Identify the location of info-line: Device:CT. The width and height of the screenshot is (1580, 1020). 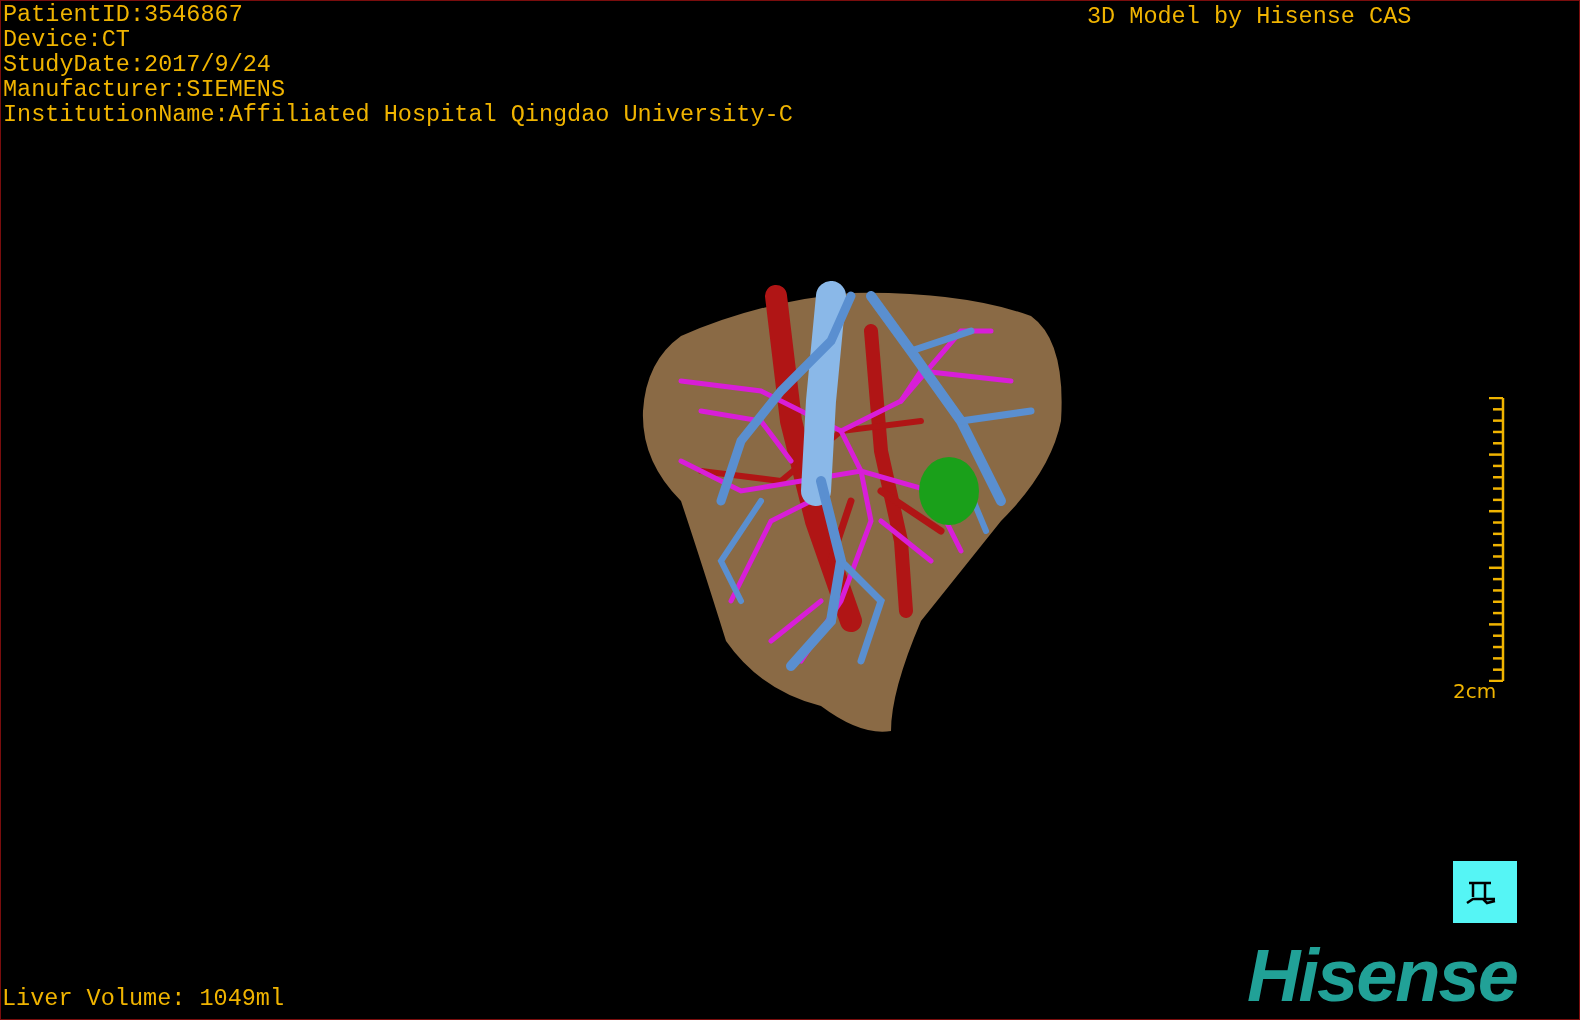
(67, 39).